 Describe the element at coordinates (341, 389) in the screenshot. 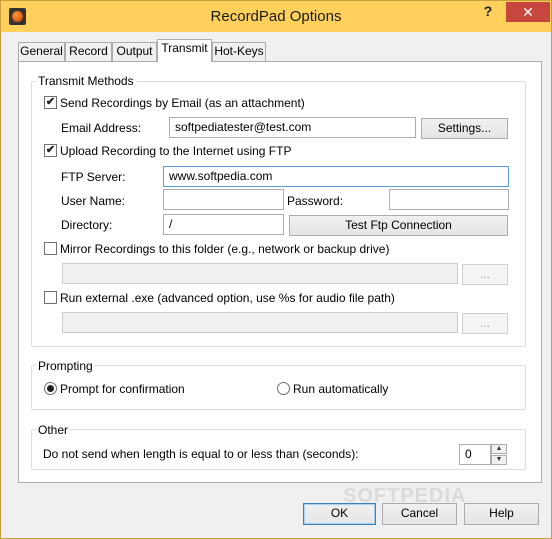

I see `run-automatically-label: Run automatically` at that location.